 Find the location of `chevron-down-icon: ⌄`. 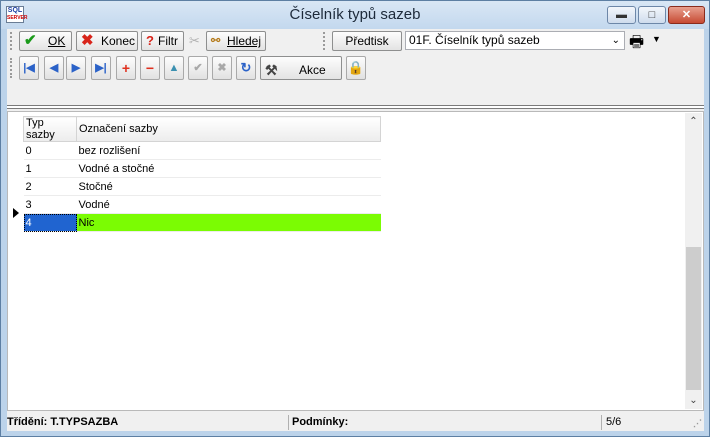

chevron-down-icon: ⌄ is located at coordinates (616, 40).